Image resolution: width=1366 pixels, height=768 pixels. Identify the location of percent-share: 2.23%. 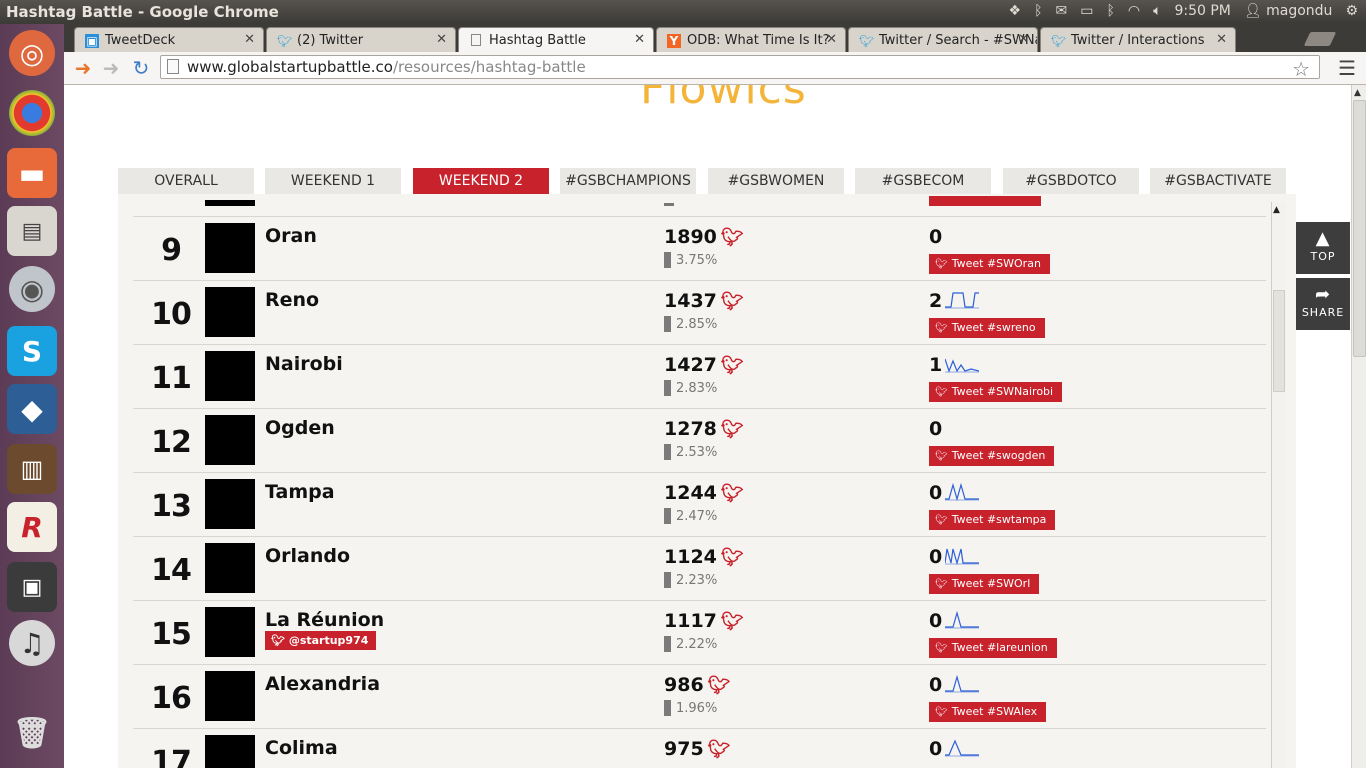
(697, 580).